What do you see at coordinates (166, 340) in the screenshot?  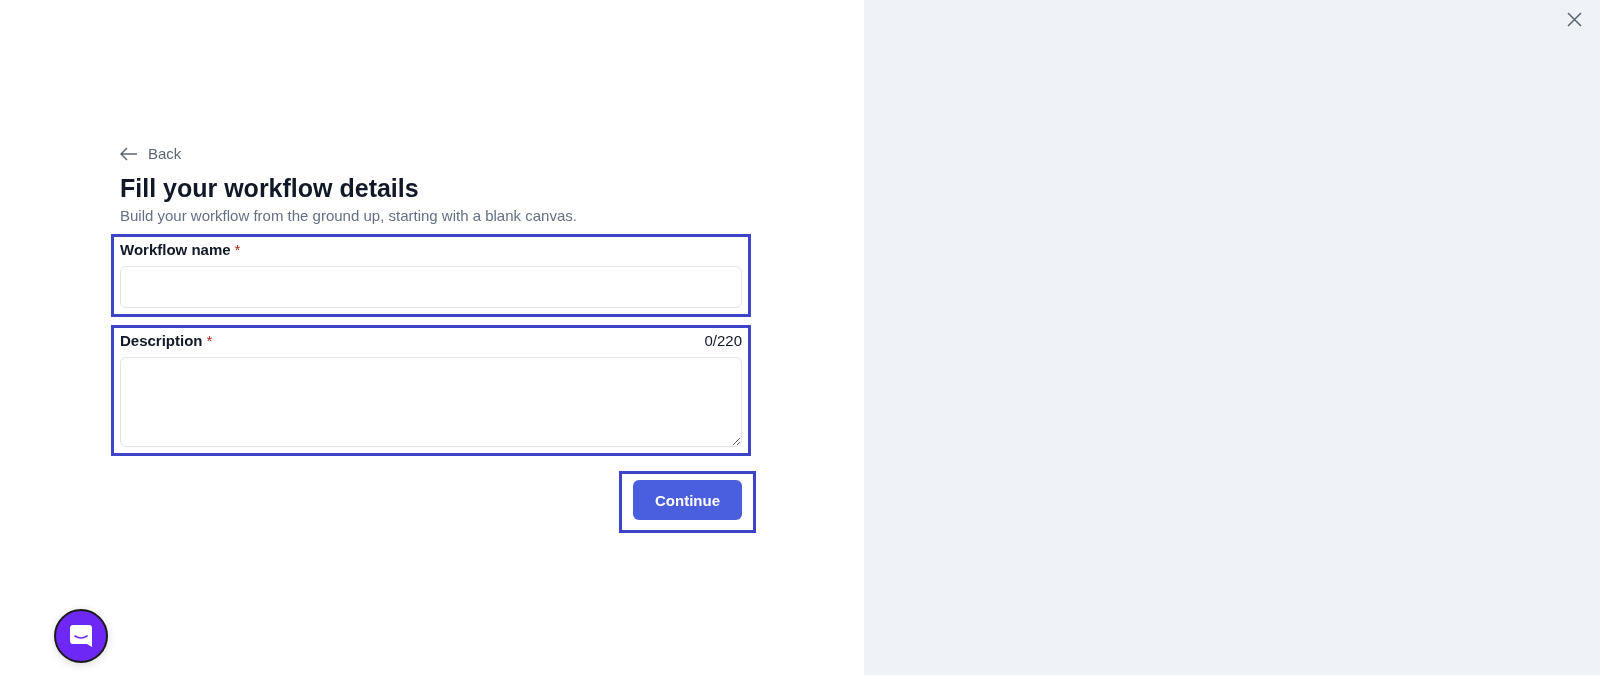 I see `field-label: Description *` at bounding box center [166, 340].